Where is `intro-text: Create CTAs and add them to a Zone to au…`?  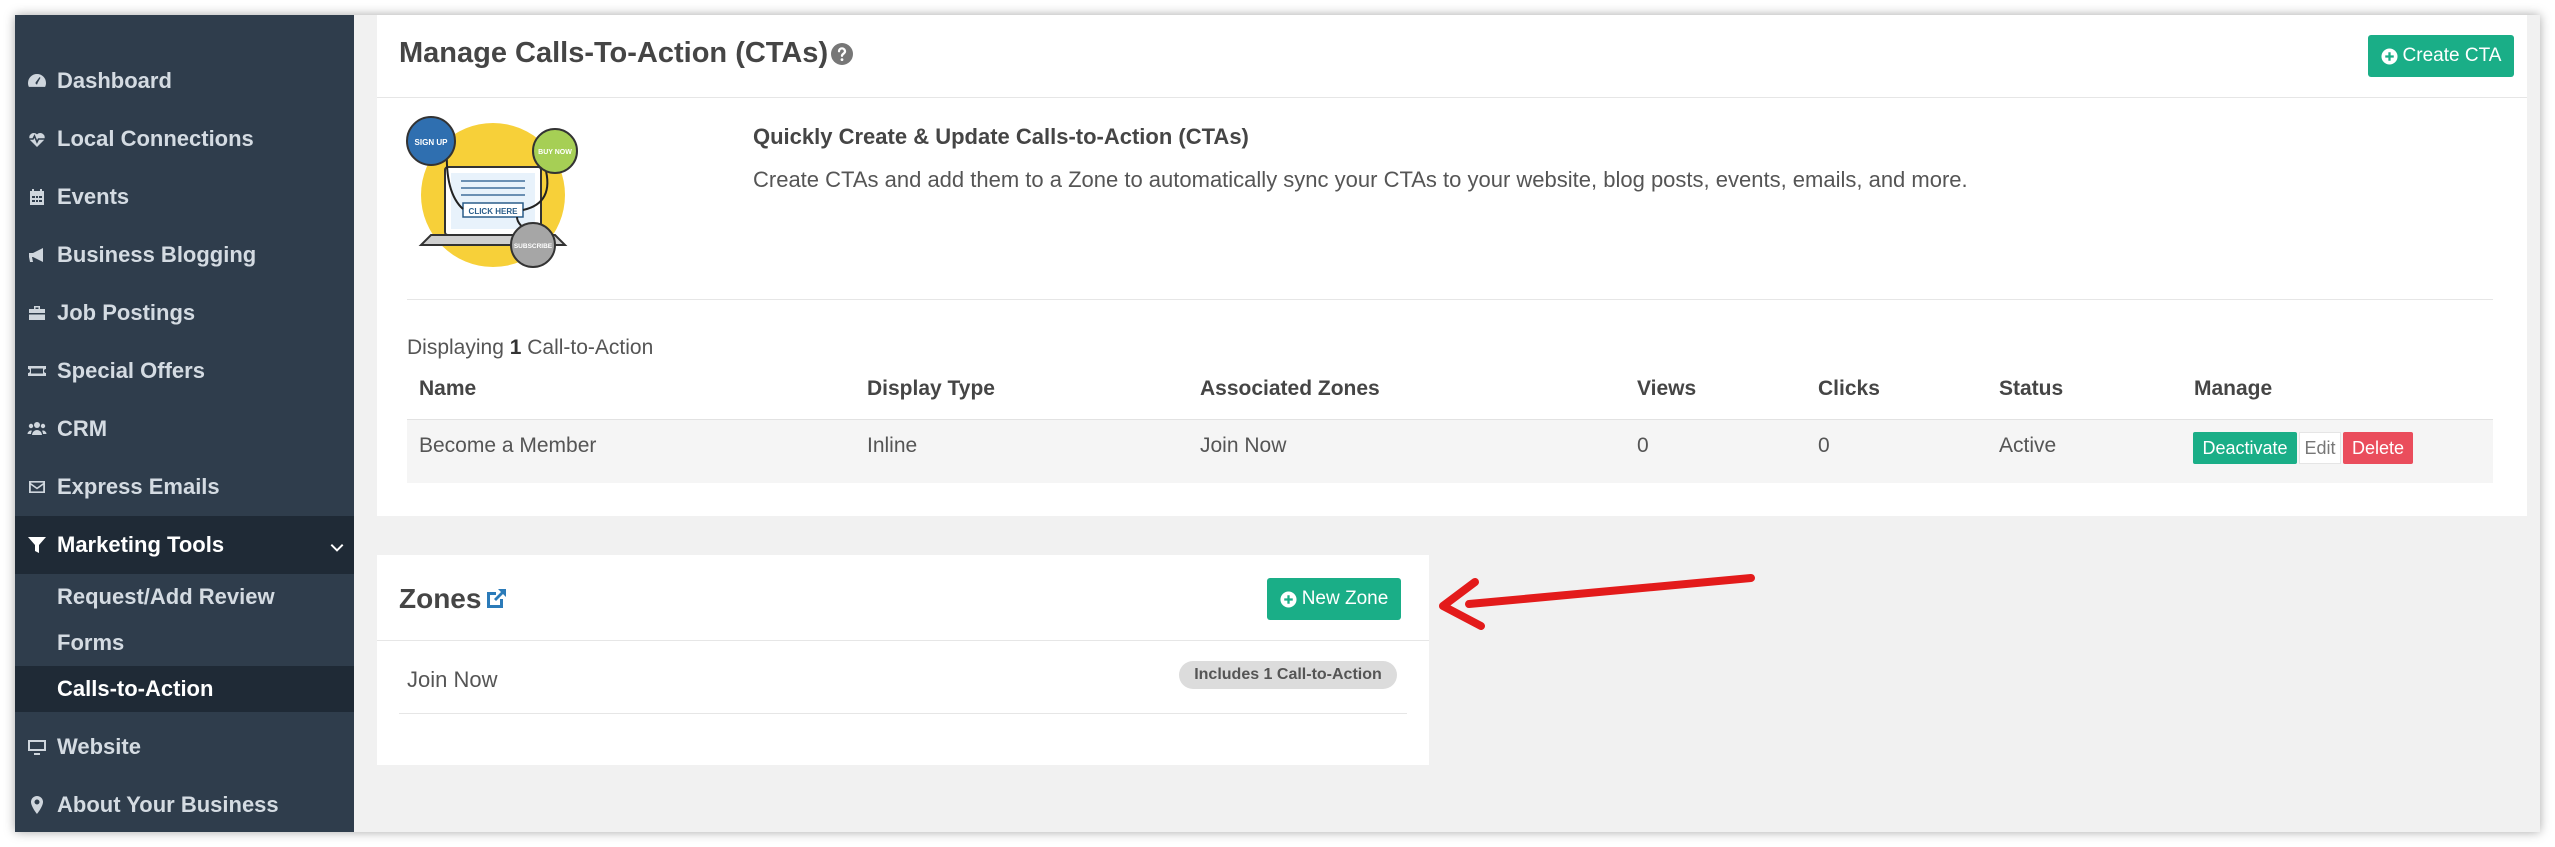
intro-text: Create CTAs and add them to a Zone to au… is located at coordinates (1360, 179).